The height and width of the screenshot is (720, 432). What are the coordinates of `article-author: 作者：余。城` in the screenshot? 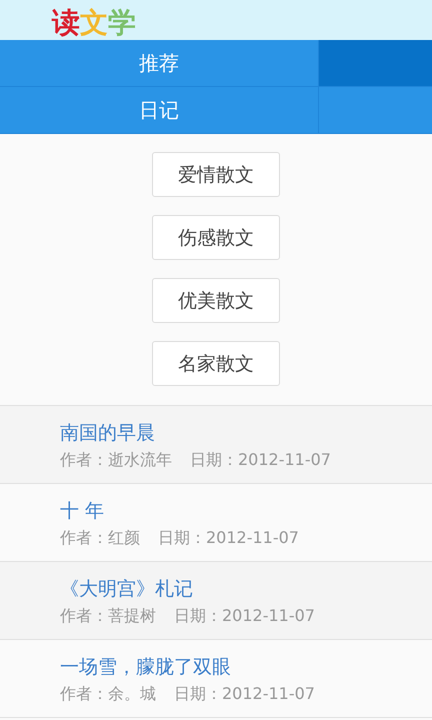 It's located at (108, 694).